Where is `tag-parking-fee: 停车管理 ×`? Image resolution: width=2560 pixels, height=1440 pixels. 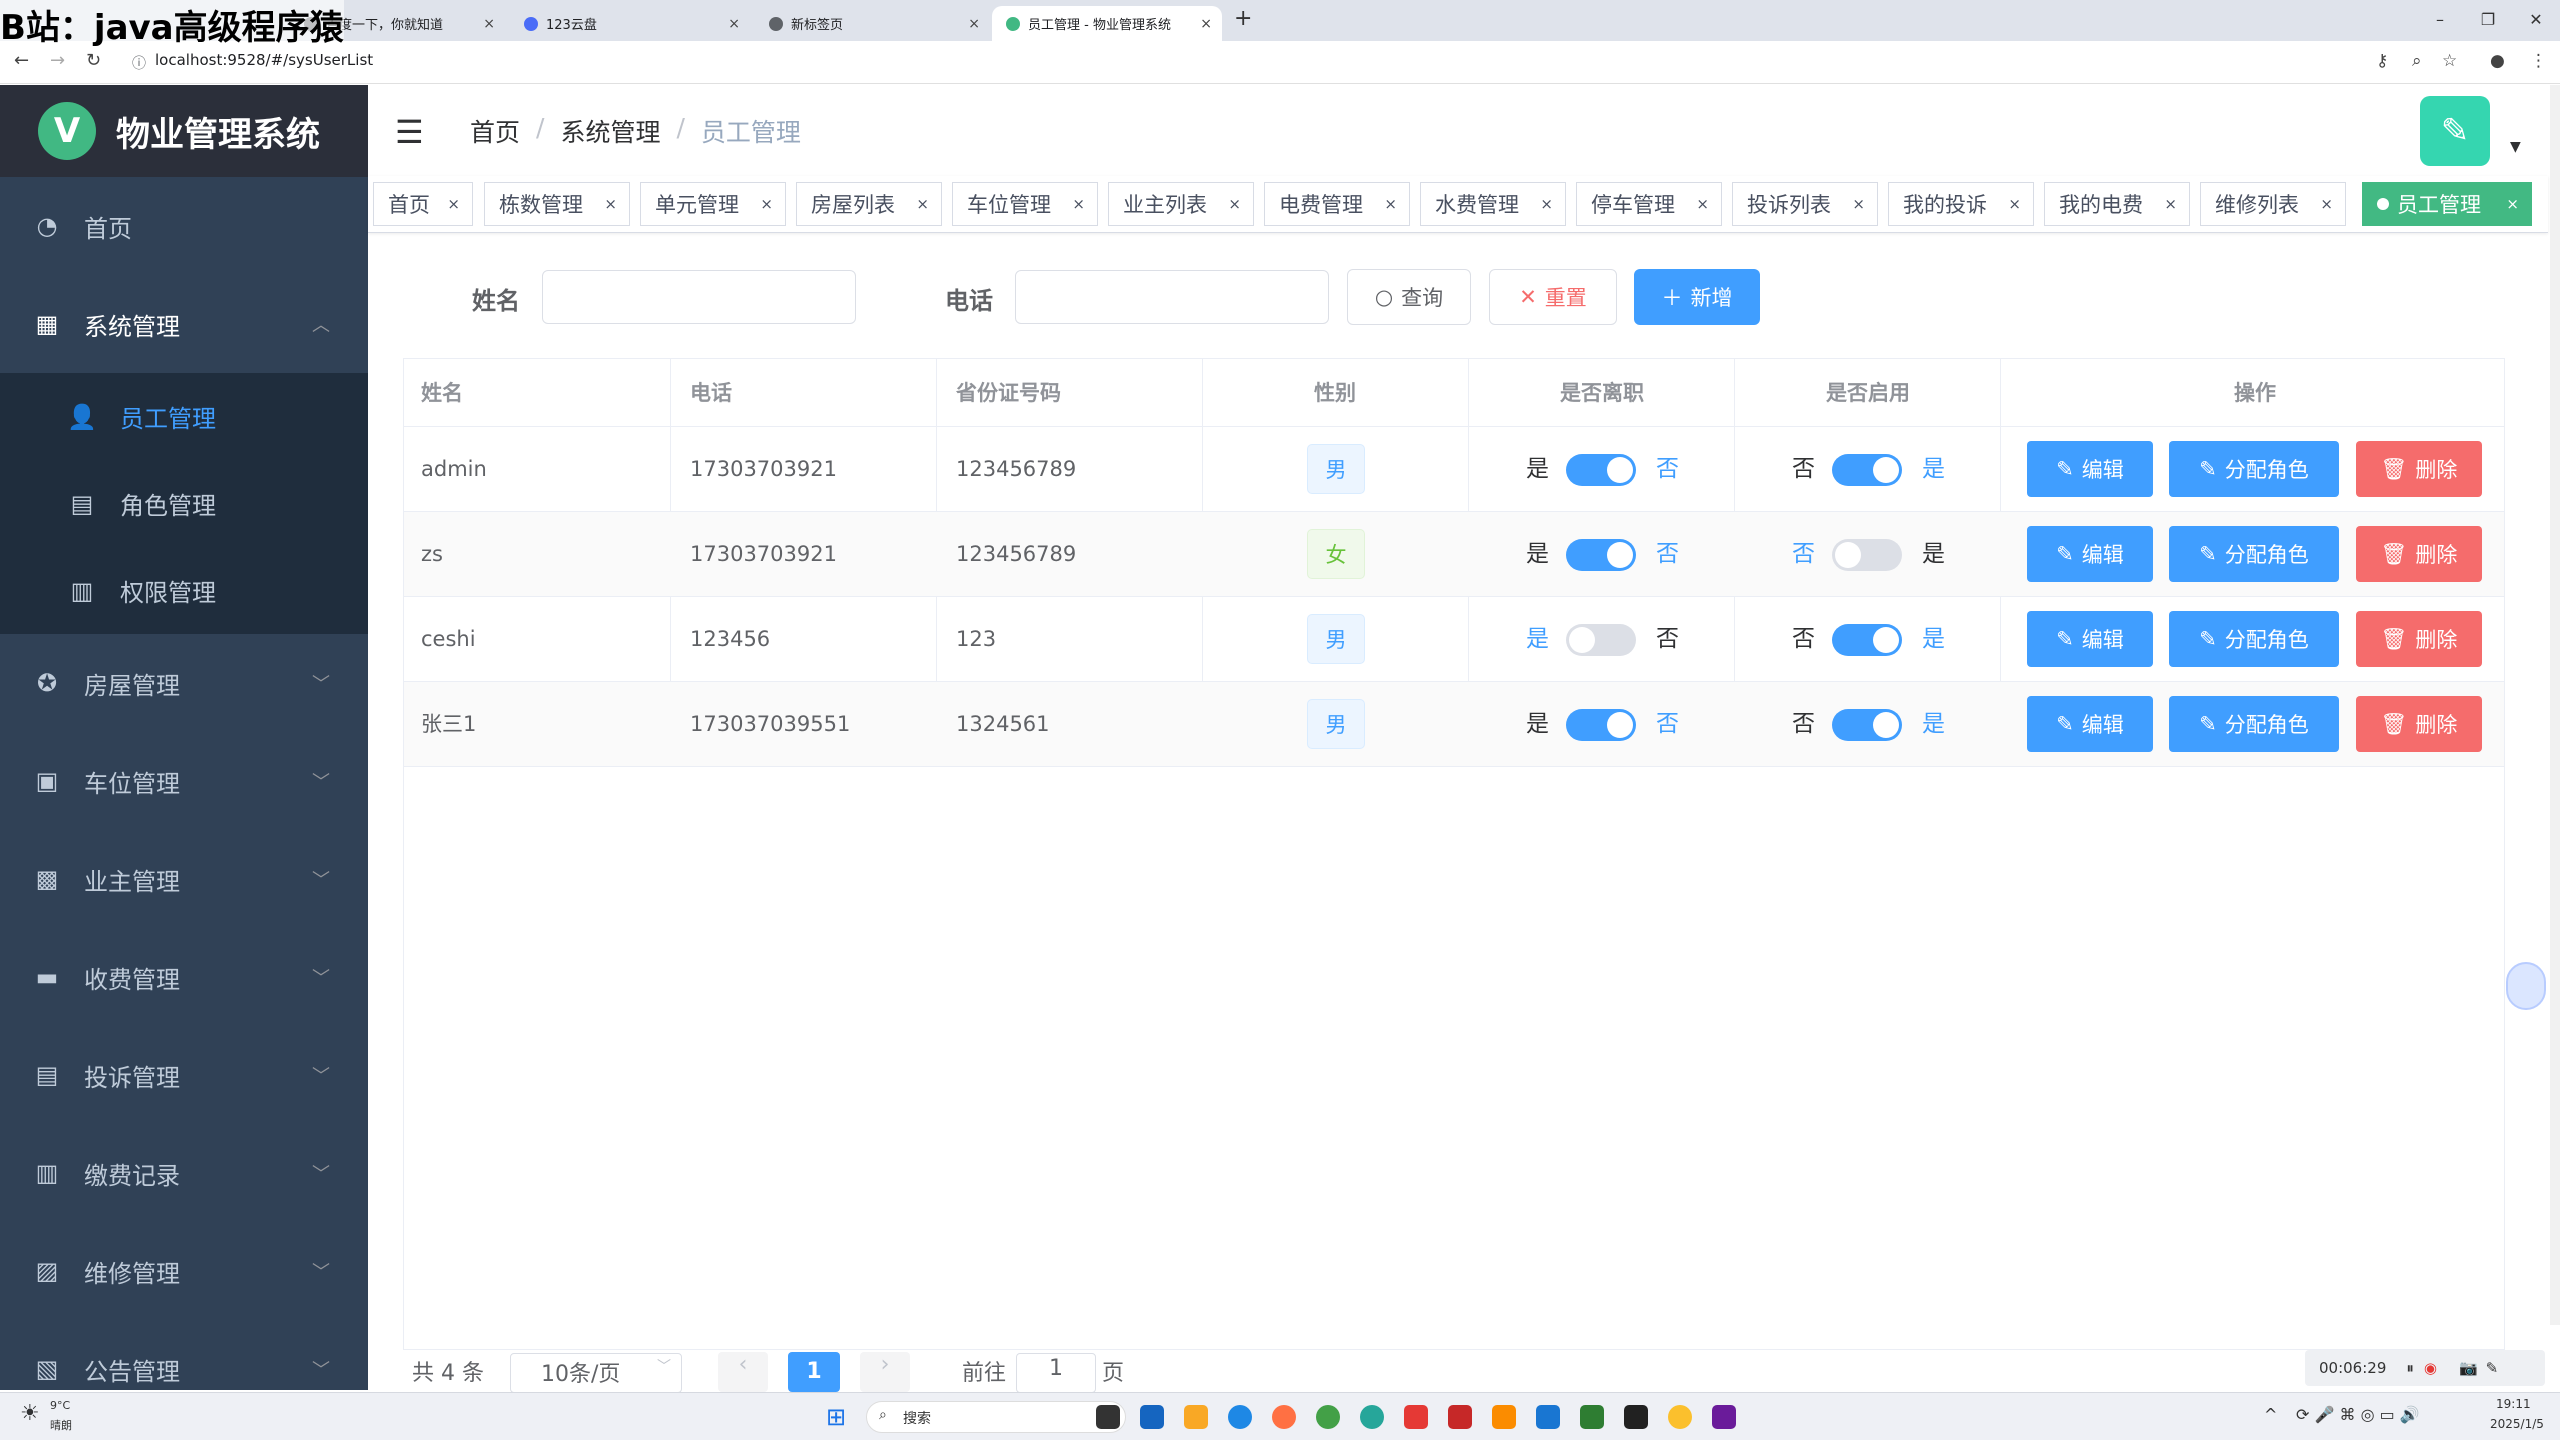
tag-parking-fee: 停车管理 × is located at coordinates (1649, 204).